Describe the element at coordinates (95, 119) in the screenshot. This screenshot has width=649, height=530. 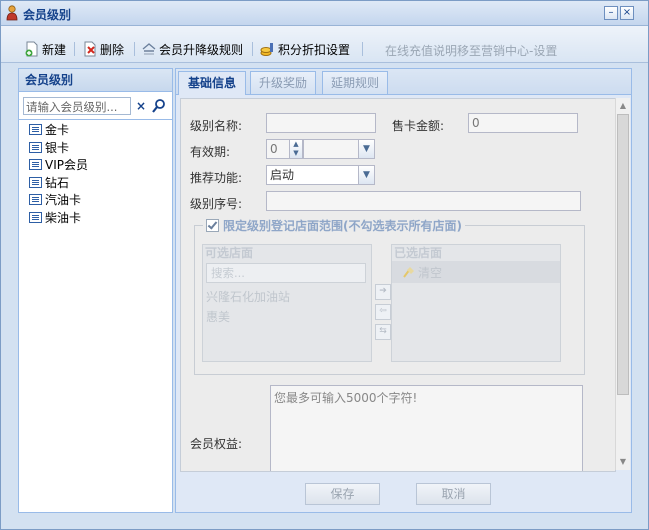
I see `sidebar-divider` at that location.